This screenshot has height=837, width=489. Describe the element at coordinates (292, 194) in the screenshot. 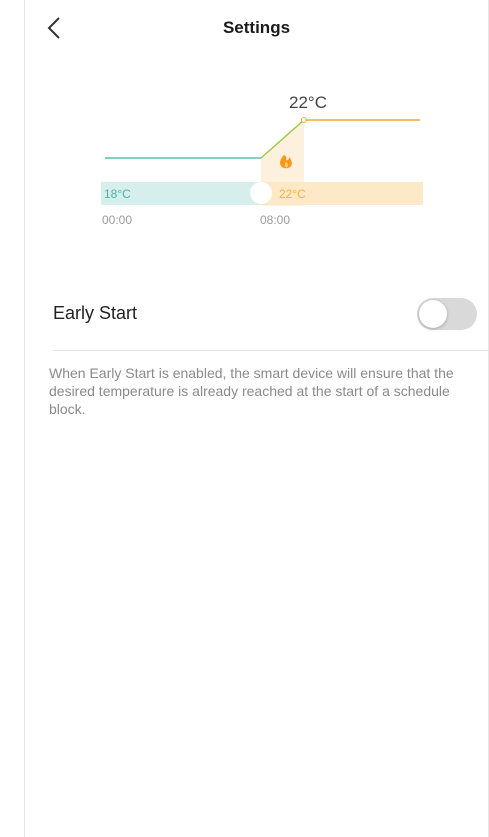

I see `high-temp-label: 22°C` at that location.